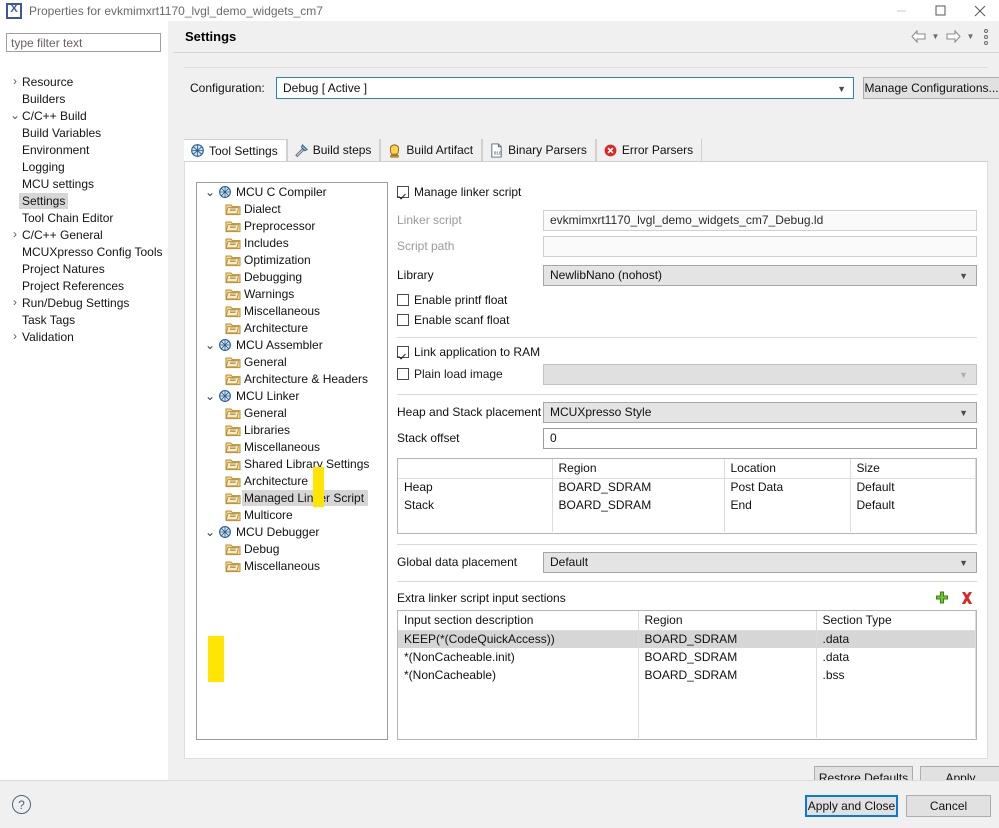 The image size is (999, 828). What do you see at coordinates (292, 548) in the screenshot?
I see `tool-tree-item-debug: Debug` at bounding box center [292, 548].